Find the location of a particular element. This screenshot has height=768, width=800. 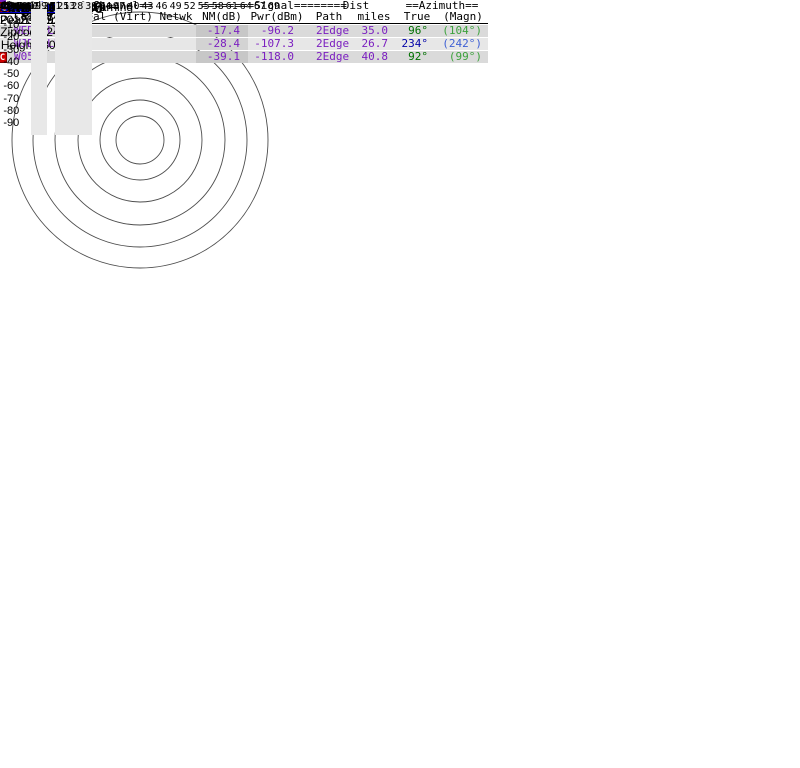

col-true: True is located at coordinates (417, 17).